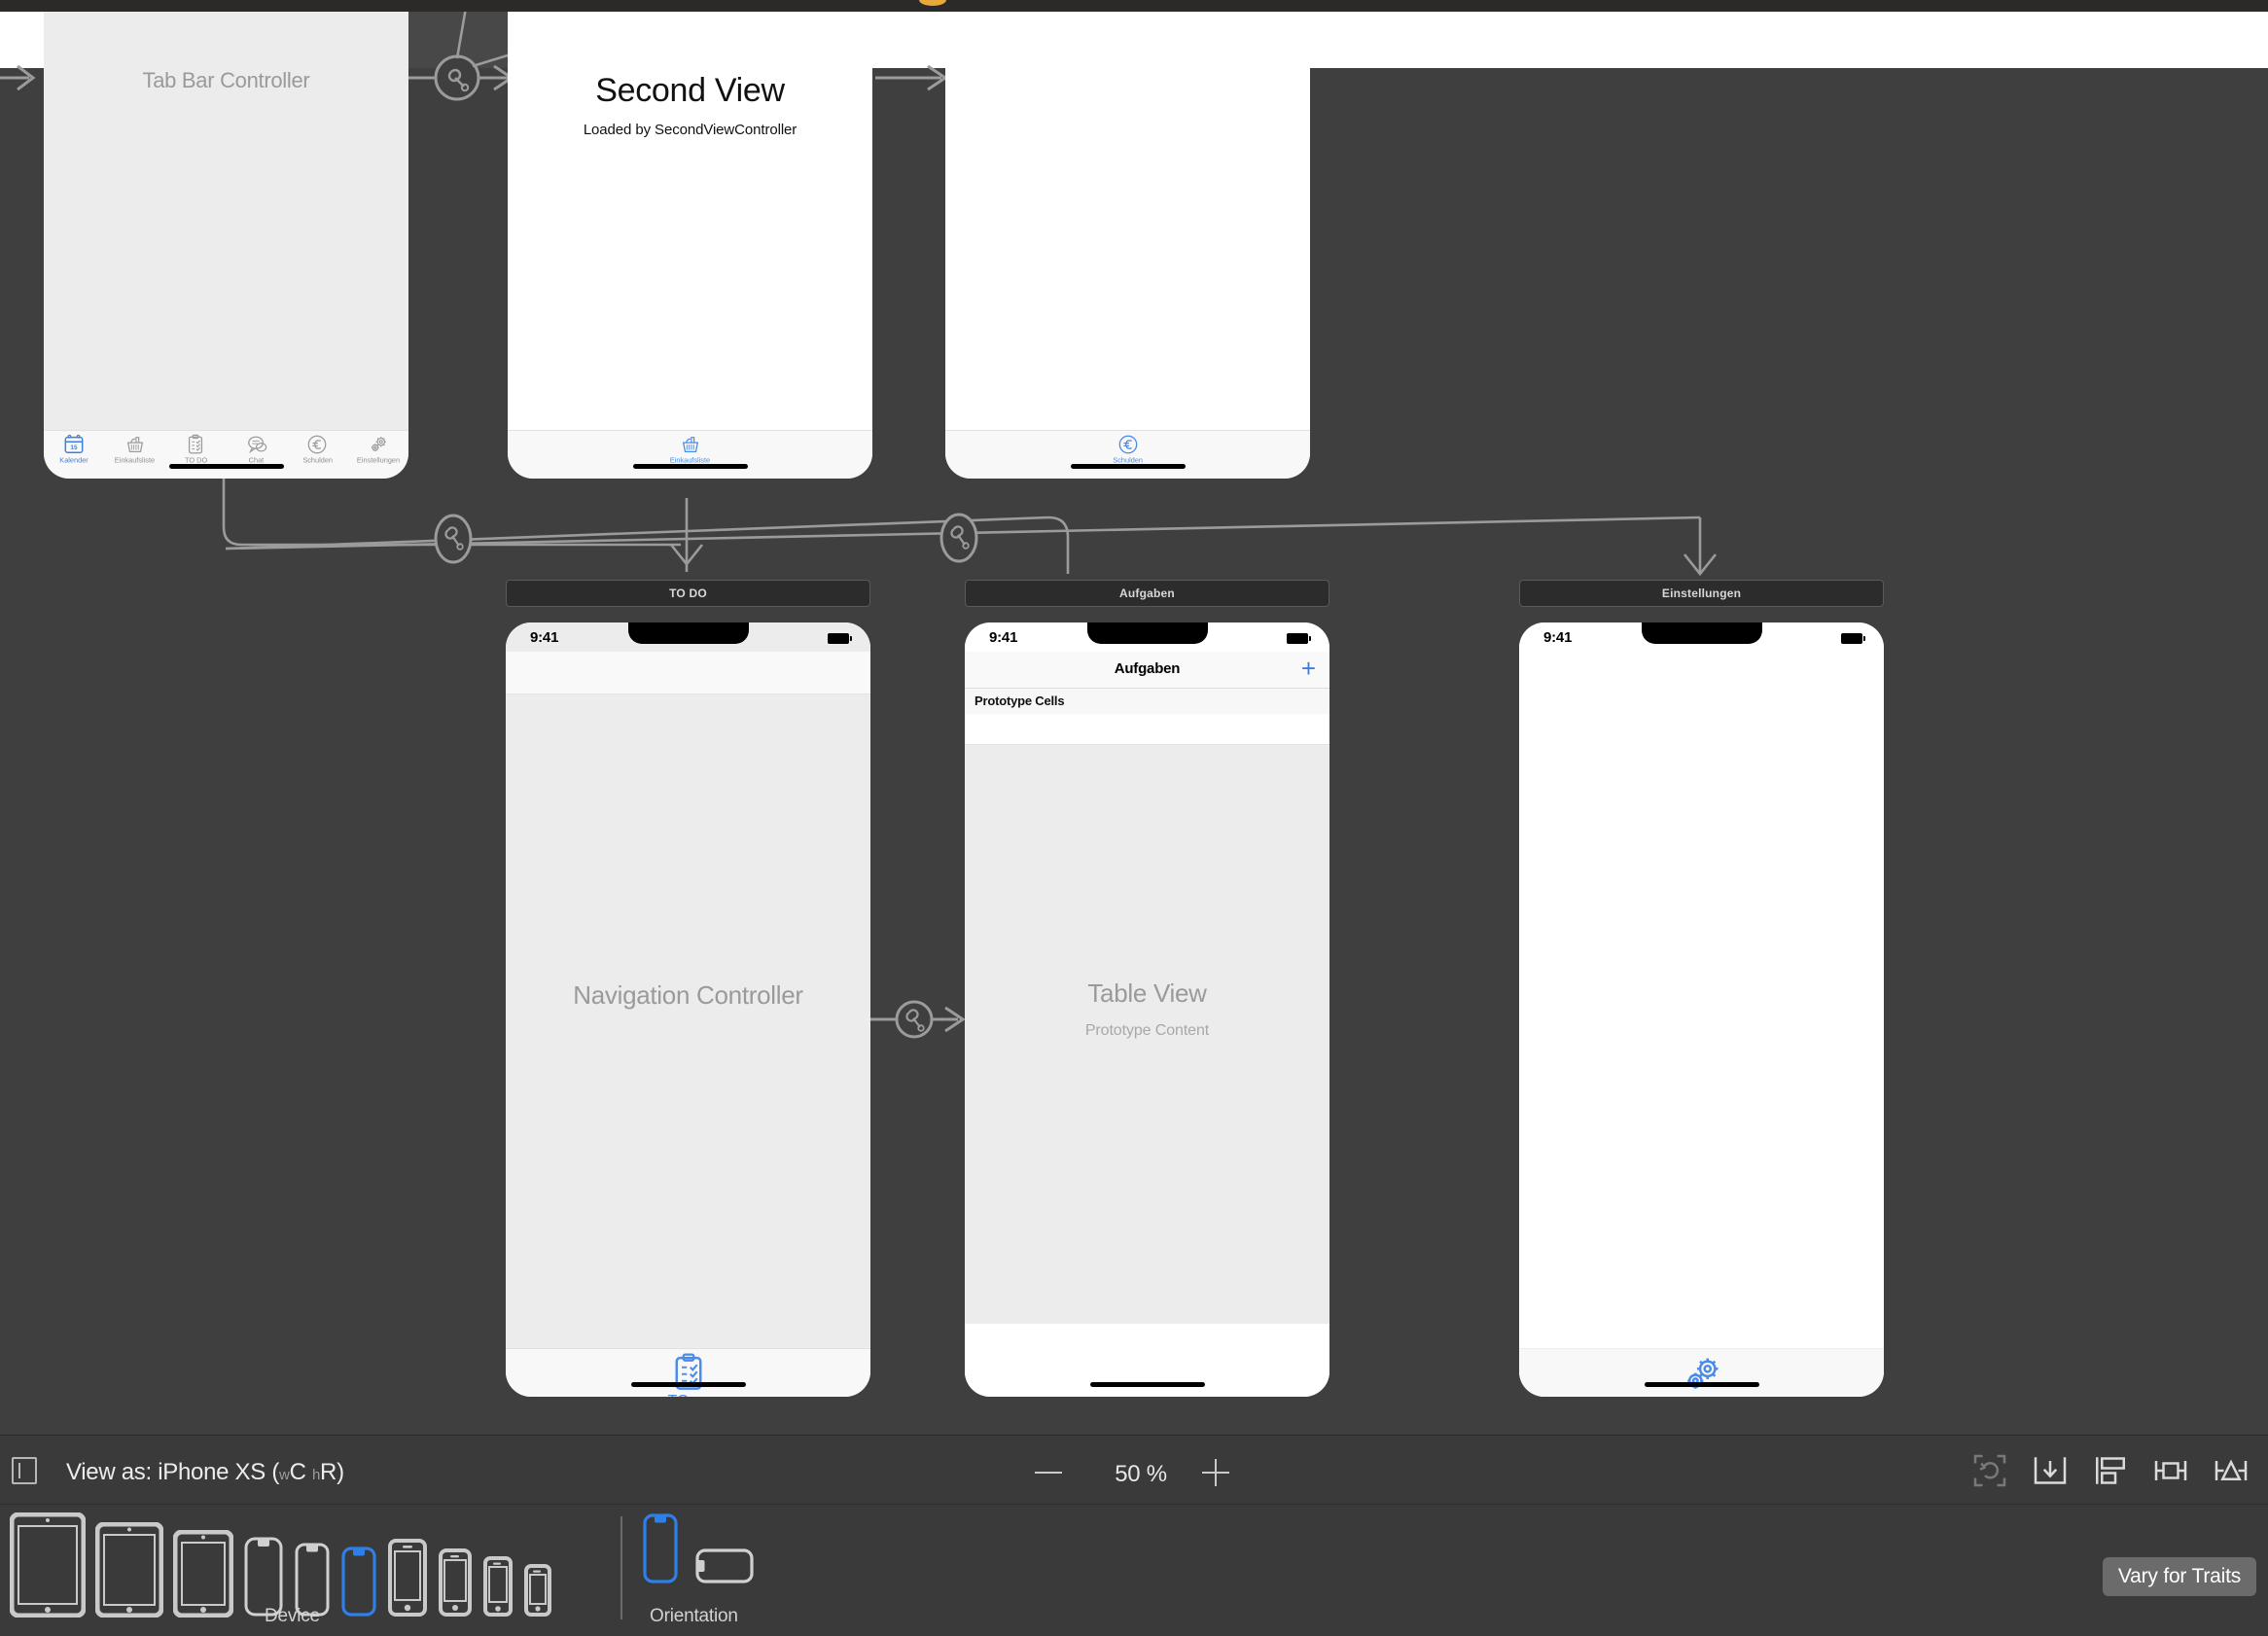 This screenshot has height=1636, width=2268. I want to click on window-chrome-strip, so click(1134, 6).